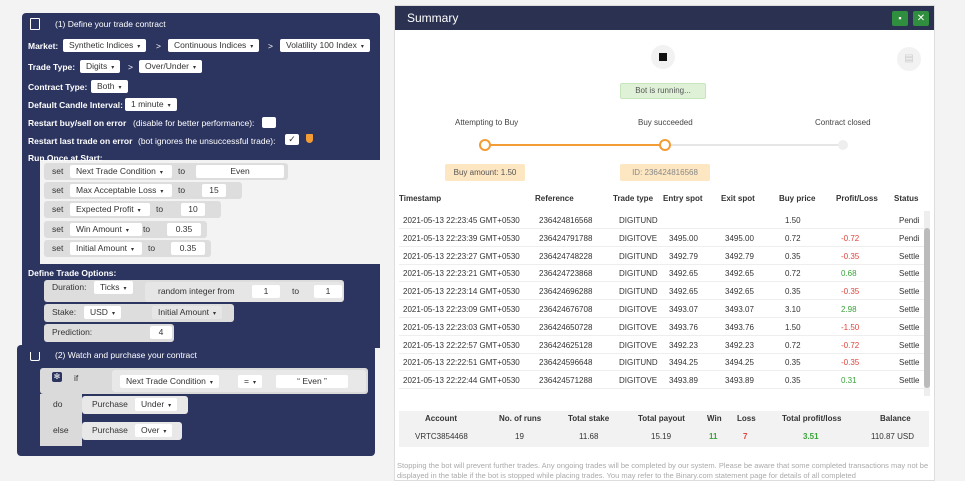  I want to click on table-cell-exit: 3492.23, so click(739, 345).